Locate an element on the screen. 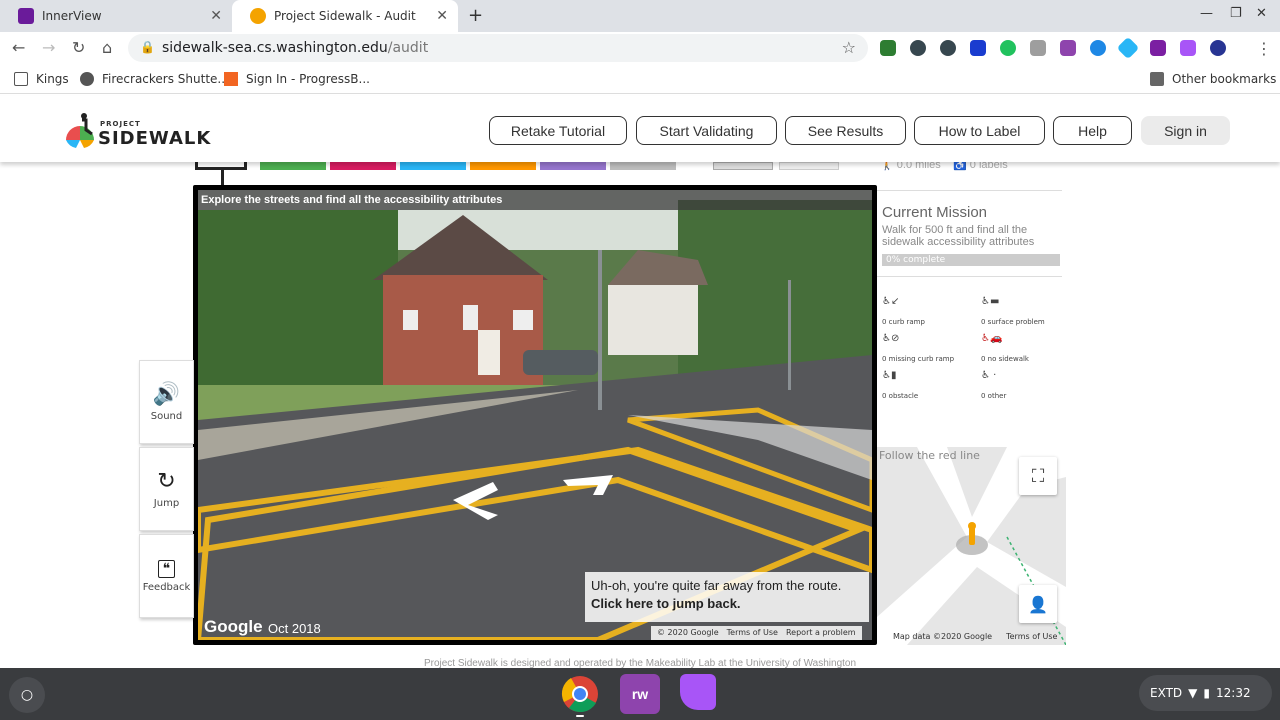 This screenshot has width=1280, height=720. see-results-button: See Results is located at coordinates (845, 130).